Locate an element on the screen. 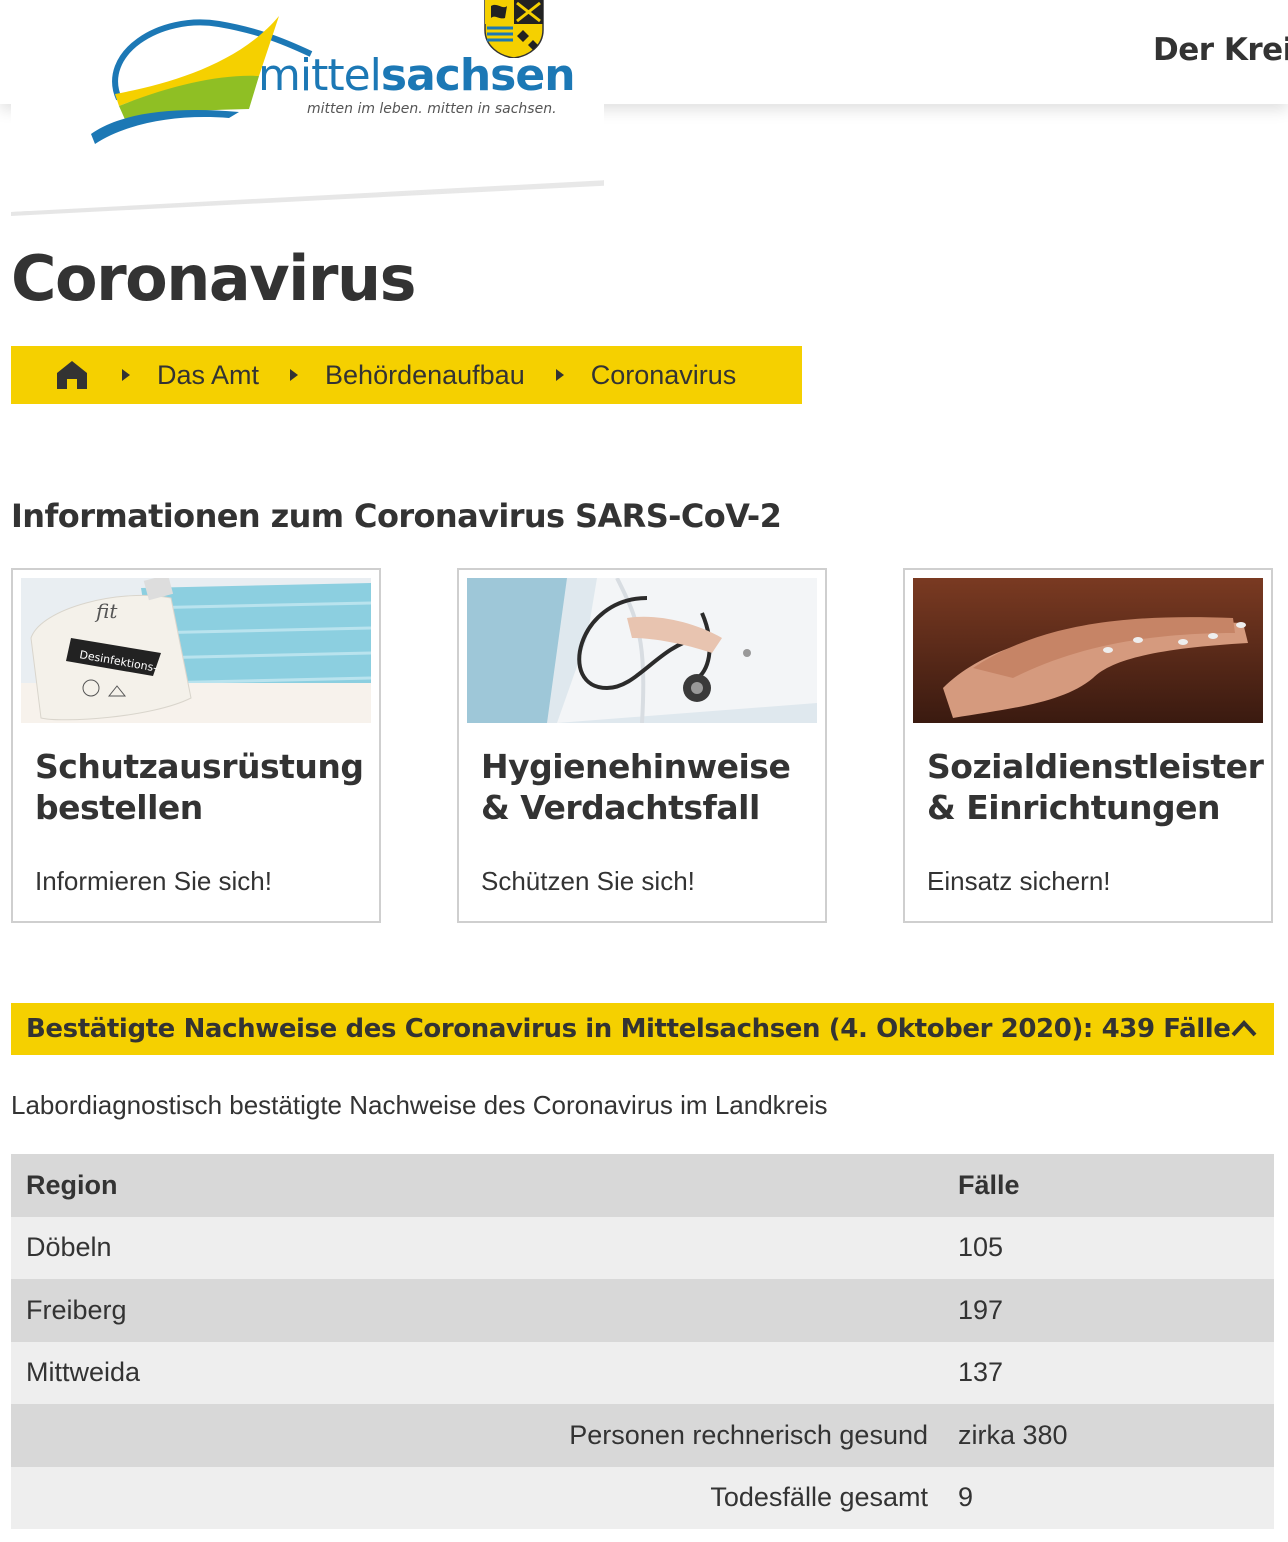 This screenshot has height=1542, width=1288. card-subtitle: Informieren Sie sich! is located at coordinates (153, 881).